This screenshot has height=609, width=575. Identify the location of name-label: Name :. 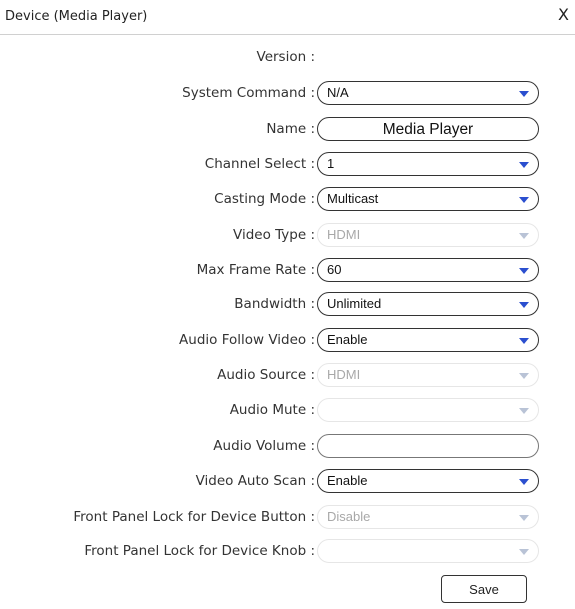
(290, 129).